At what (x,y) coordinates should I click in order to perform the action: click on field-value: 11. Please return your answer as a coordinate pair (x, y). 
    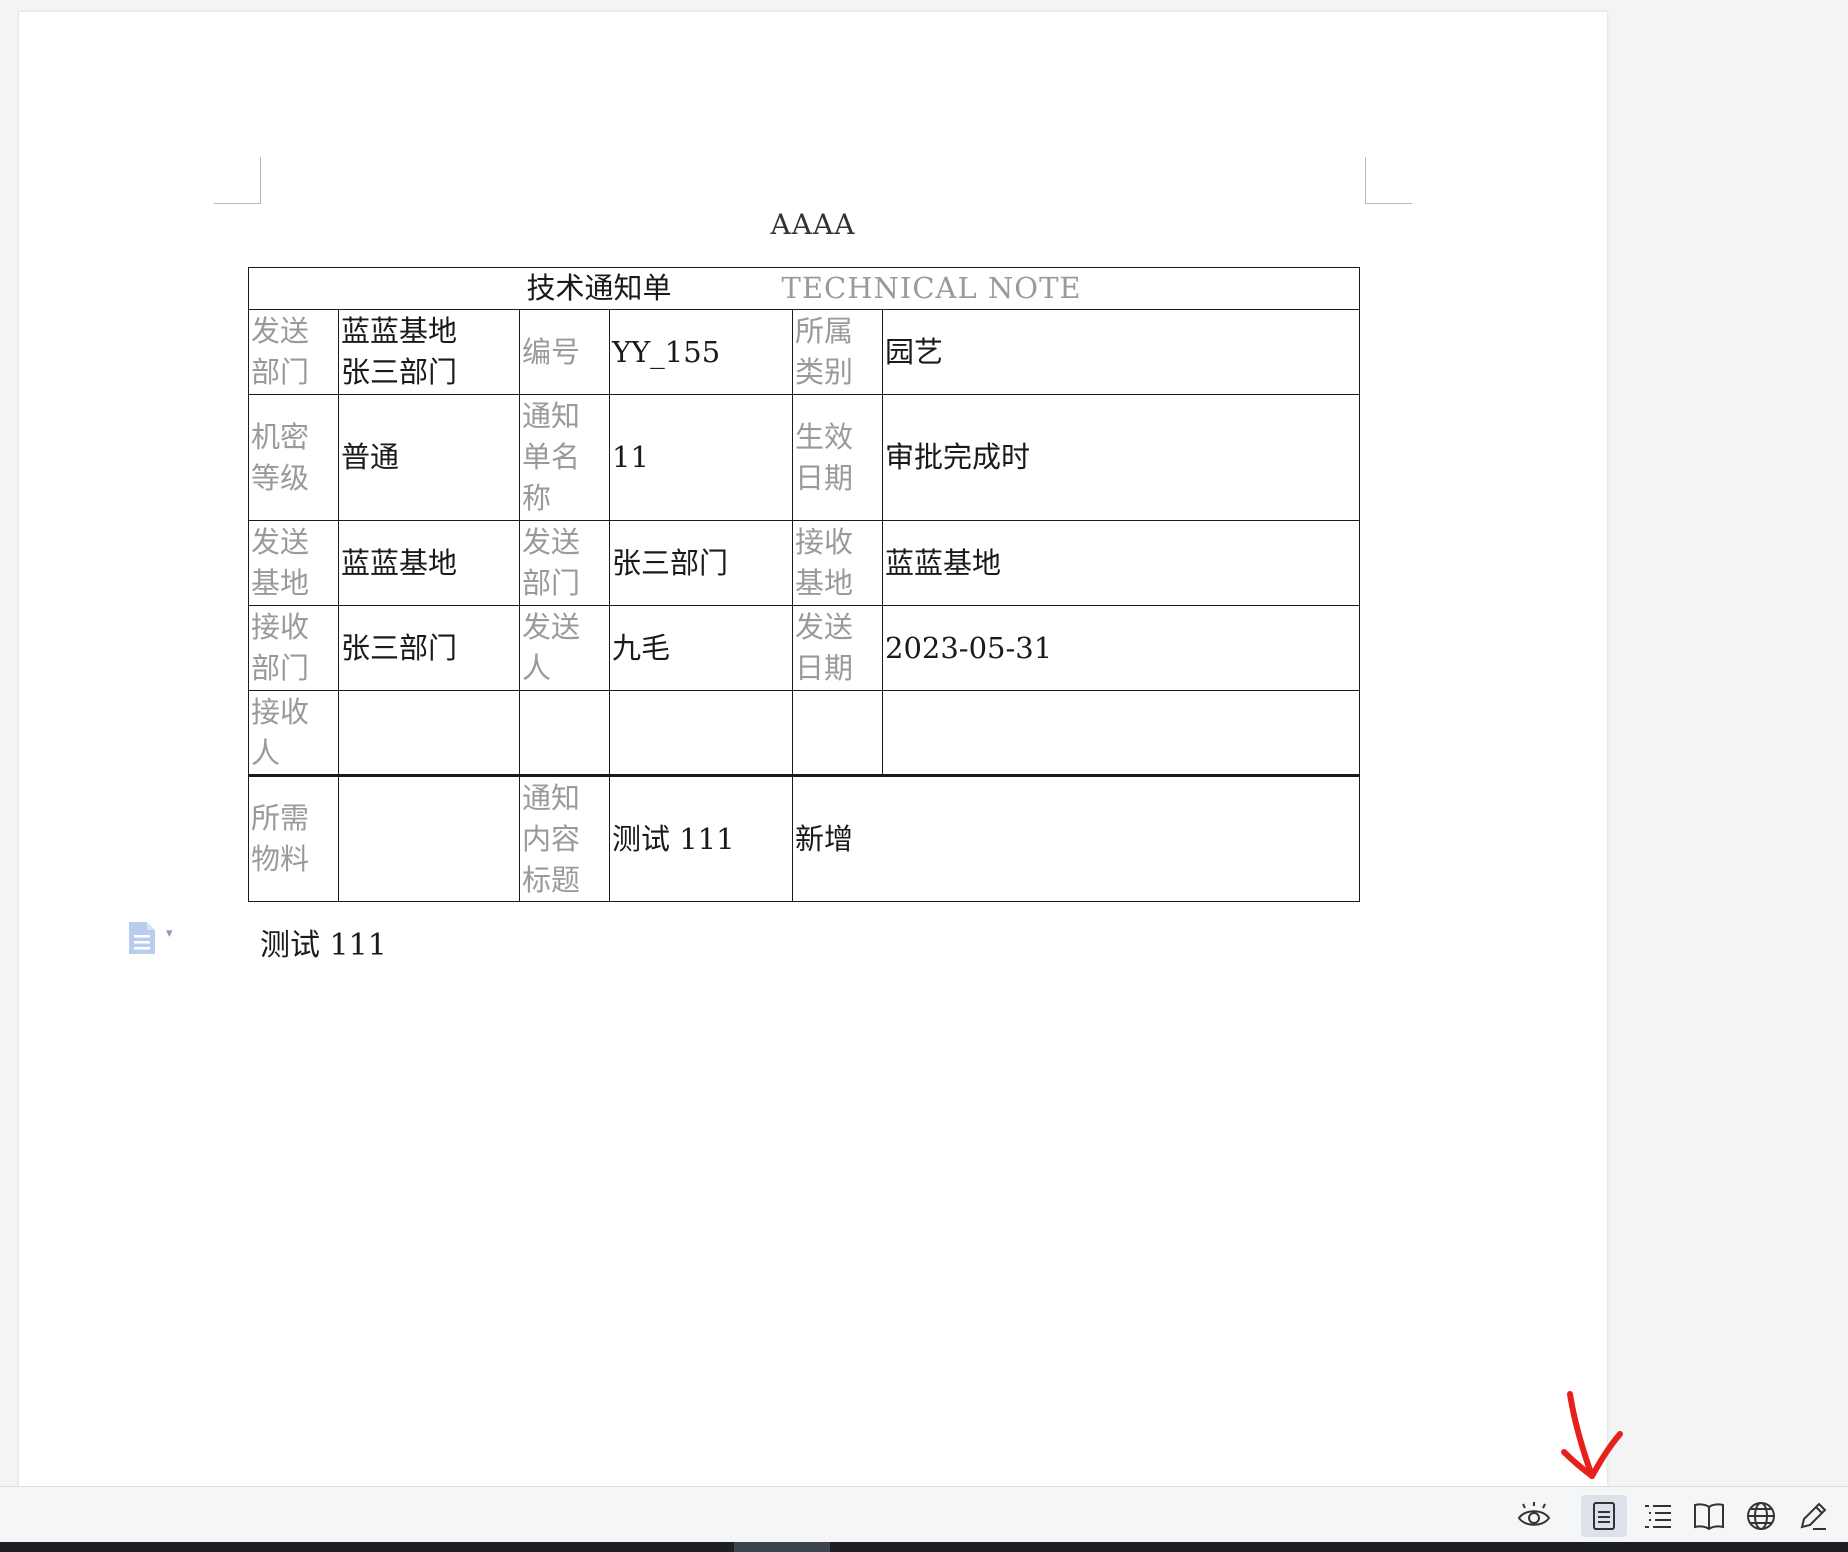
    Looking at the image, I should click on (701, 457).